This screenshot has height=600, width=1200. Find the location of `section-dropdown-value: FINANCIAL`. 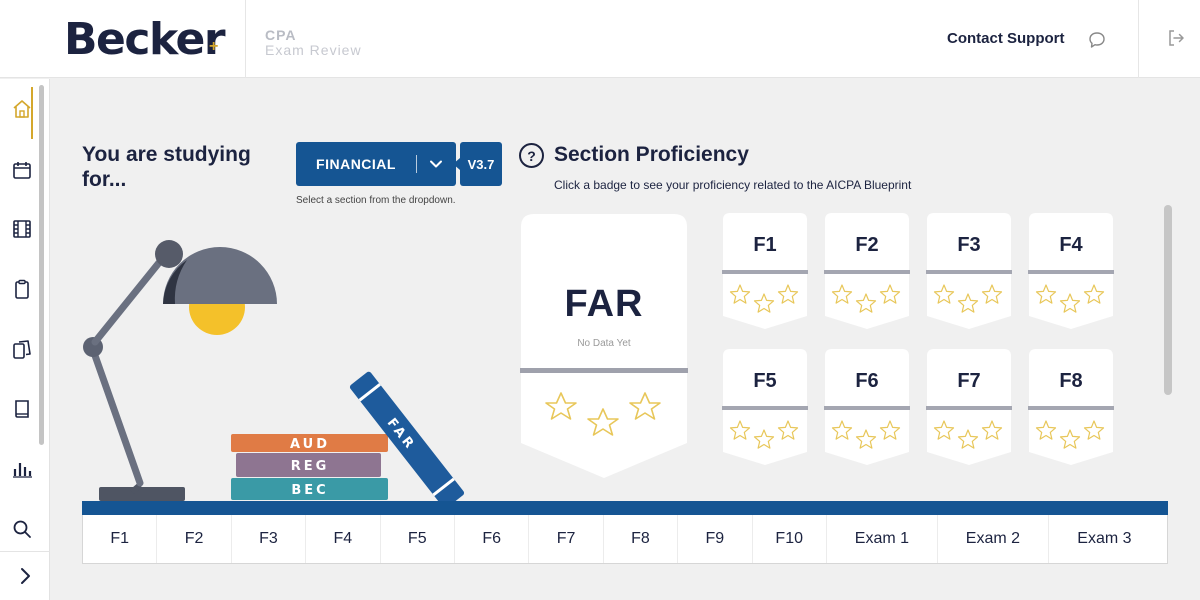

section-dropdown-value: FINANCIAL is located at coordinates (356, 164).